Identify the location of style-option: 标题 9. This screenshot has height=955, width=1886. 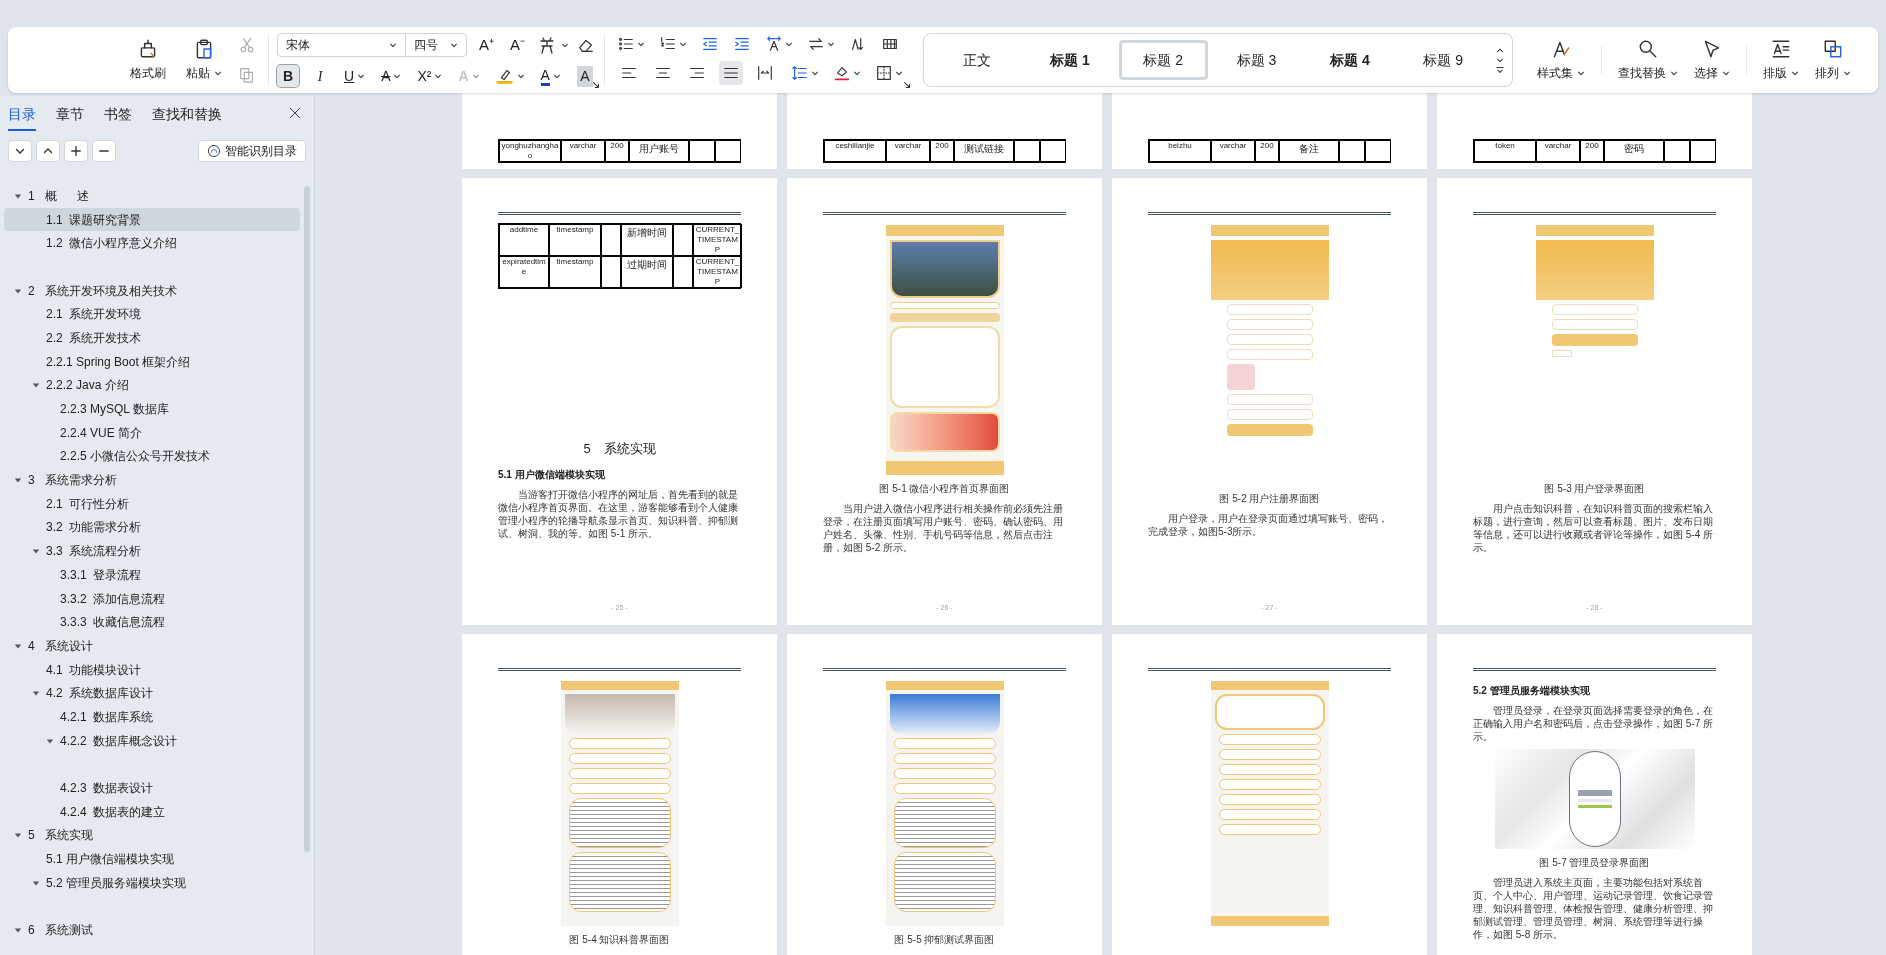
(1443, 60).